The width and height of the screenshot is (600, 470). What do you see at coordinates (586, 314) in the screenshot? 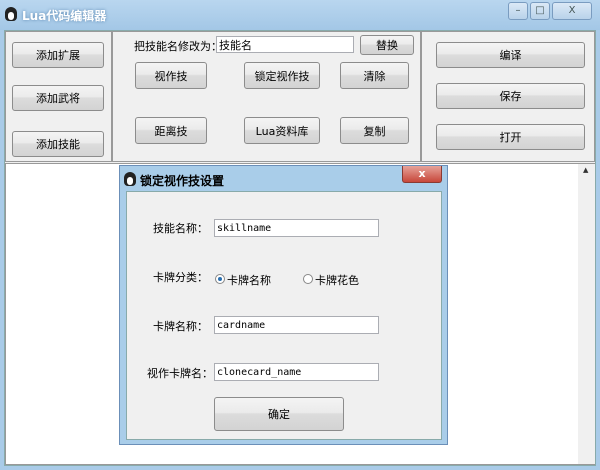
I see `vertical-scrollbar: ▲` at bounding box center [586, 314].